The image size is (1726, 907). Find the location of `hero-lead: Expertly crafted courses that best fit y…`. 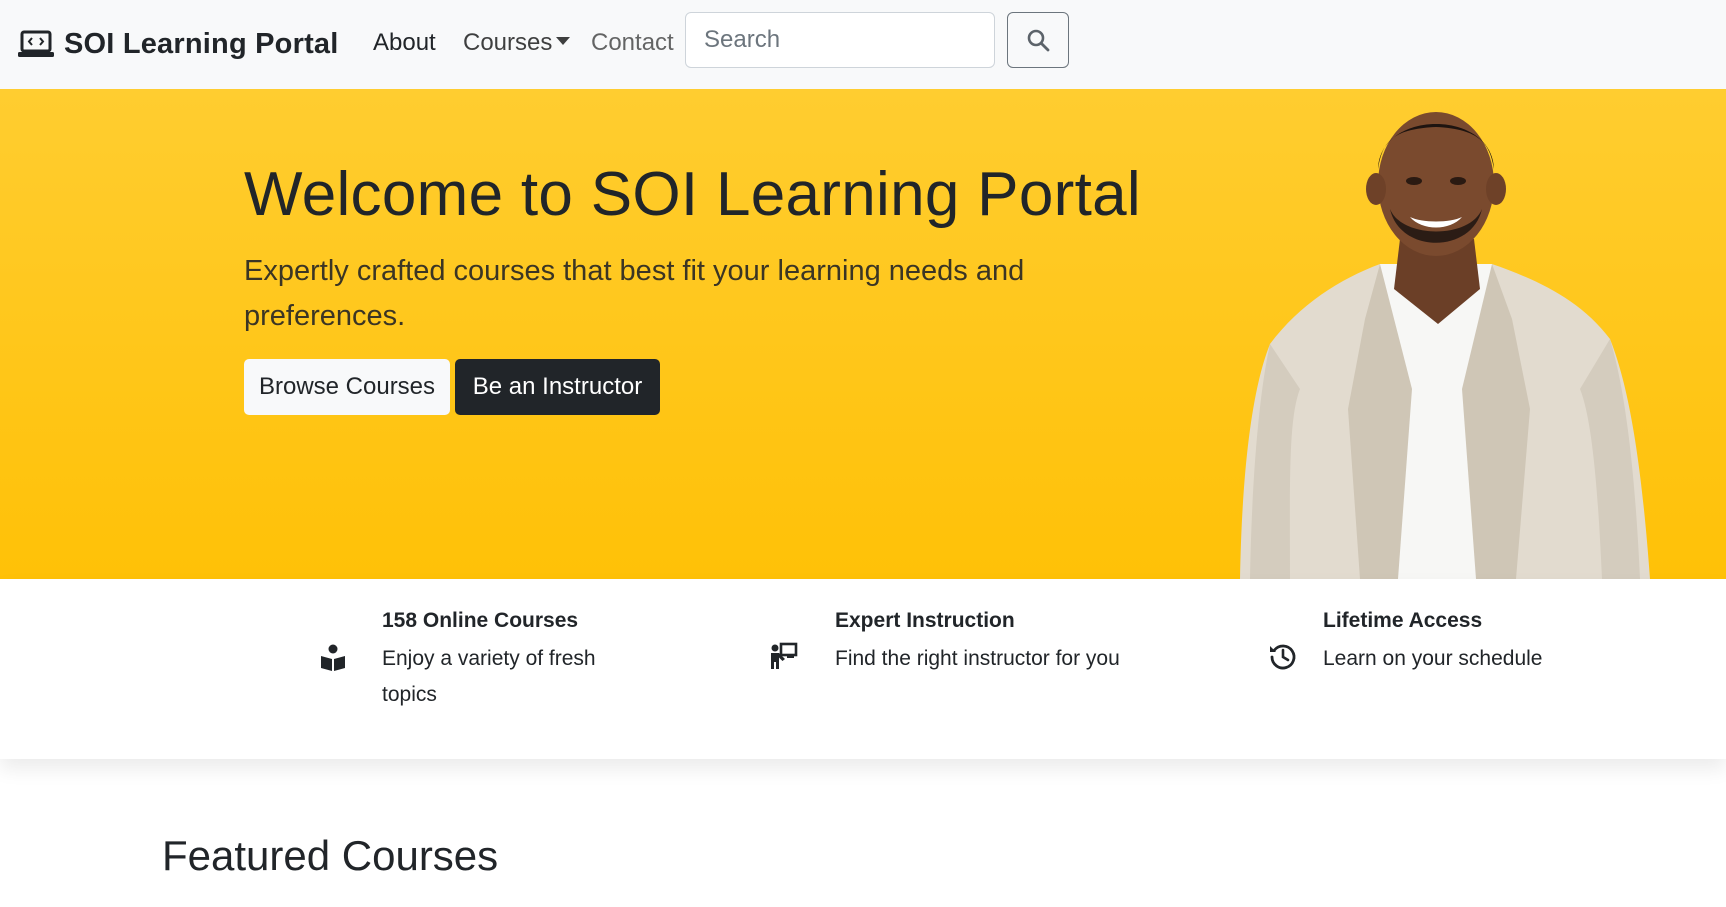

hero-lead: Expertly crafted courses that best fit y… is located at coordinates (634, 293).